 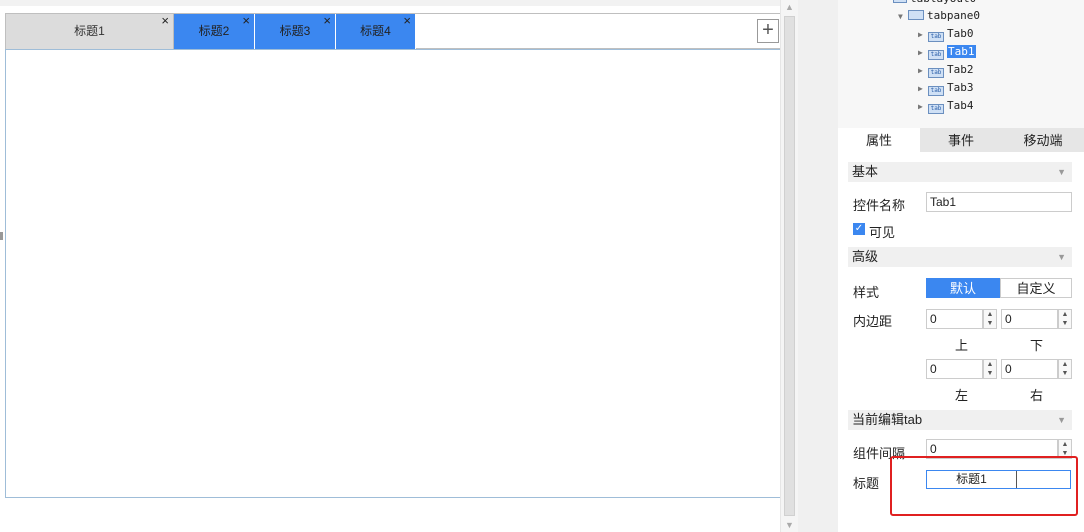 What do you see at coordinates (999, 202) in the screenshot?
I see `widget-name-field: Tab1` at bounding box center [999, 202].